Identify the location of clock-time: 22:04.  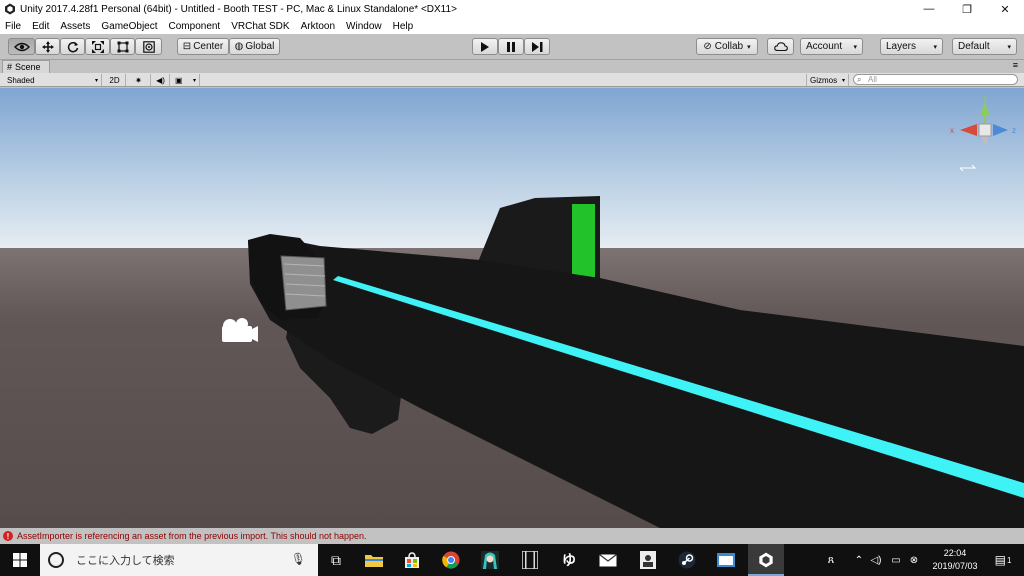
(955, 553).